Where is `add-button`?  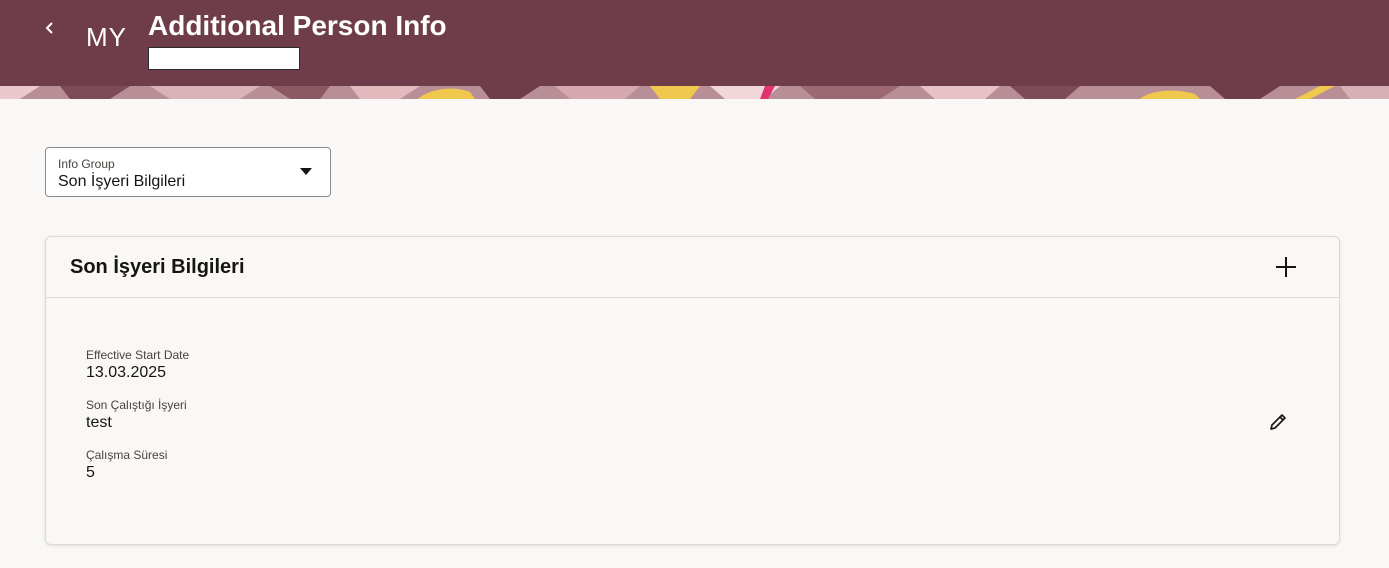
add-button is located at coordinates (1286, 267).